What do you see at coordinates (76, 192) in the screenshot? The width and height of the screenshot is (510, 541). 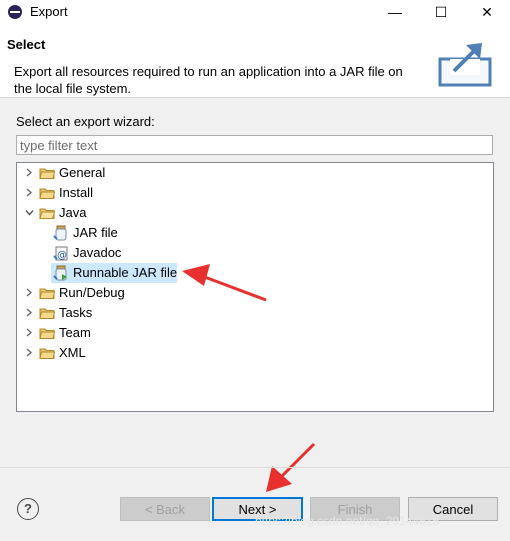 I see `tree-item-label: Install` at bounding box center [76, 192].